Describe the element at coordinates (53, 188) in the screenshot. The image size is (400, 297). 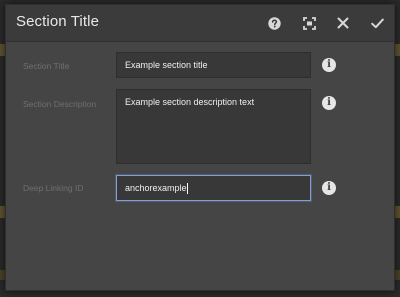
I see `deep-linking-id-label: Deep Linking ID` at that location.